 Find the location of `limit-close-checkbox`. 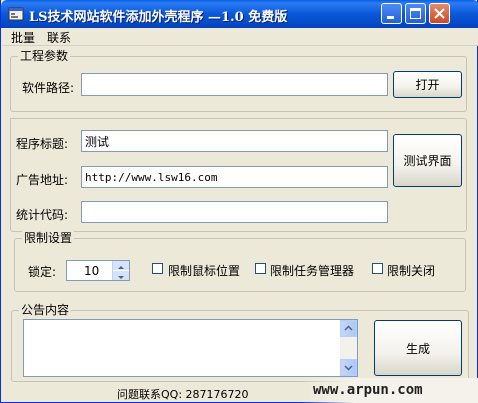

limit-close-checkbox is located at coordinates (377, 268).